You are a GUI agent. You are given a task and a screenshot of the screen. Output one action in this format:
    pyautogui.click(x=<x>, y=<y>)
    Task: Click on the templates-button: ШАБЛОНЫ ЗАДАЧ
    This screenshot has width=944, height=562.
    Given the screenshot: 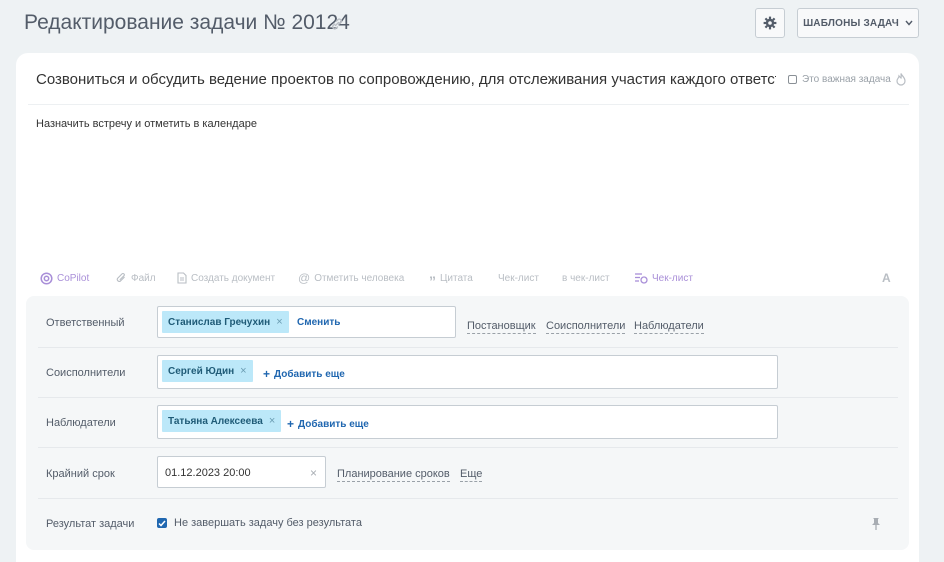 What is the action you would take?
    pyautogui.click(x=858, y=23)
    